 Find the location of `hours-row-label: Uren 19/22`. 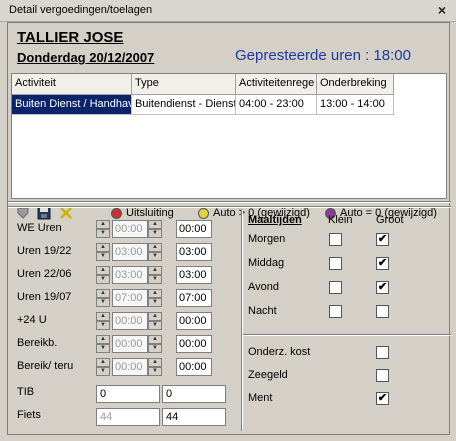

hours-row-label: Uren 19/22 is located at coordinates (44, 251).